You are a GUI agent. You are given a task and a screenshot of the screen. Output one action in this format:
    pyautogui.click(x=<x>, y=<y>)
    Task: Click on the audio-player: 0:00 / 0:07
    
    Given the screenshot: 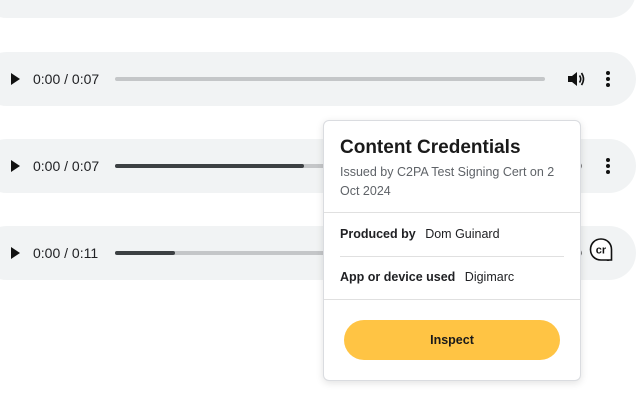 What is the action you would take?
    pyautogui.click(x=318, y=79)
    